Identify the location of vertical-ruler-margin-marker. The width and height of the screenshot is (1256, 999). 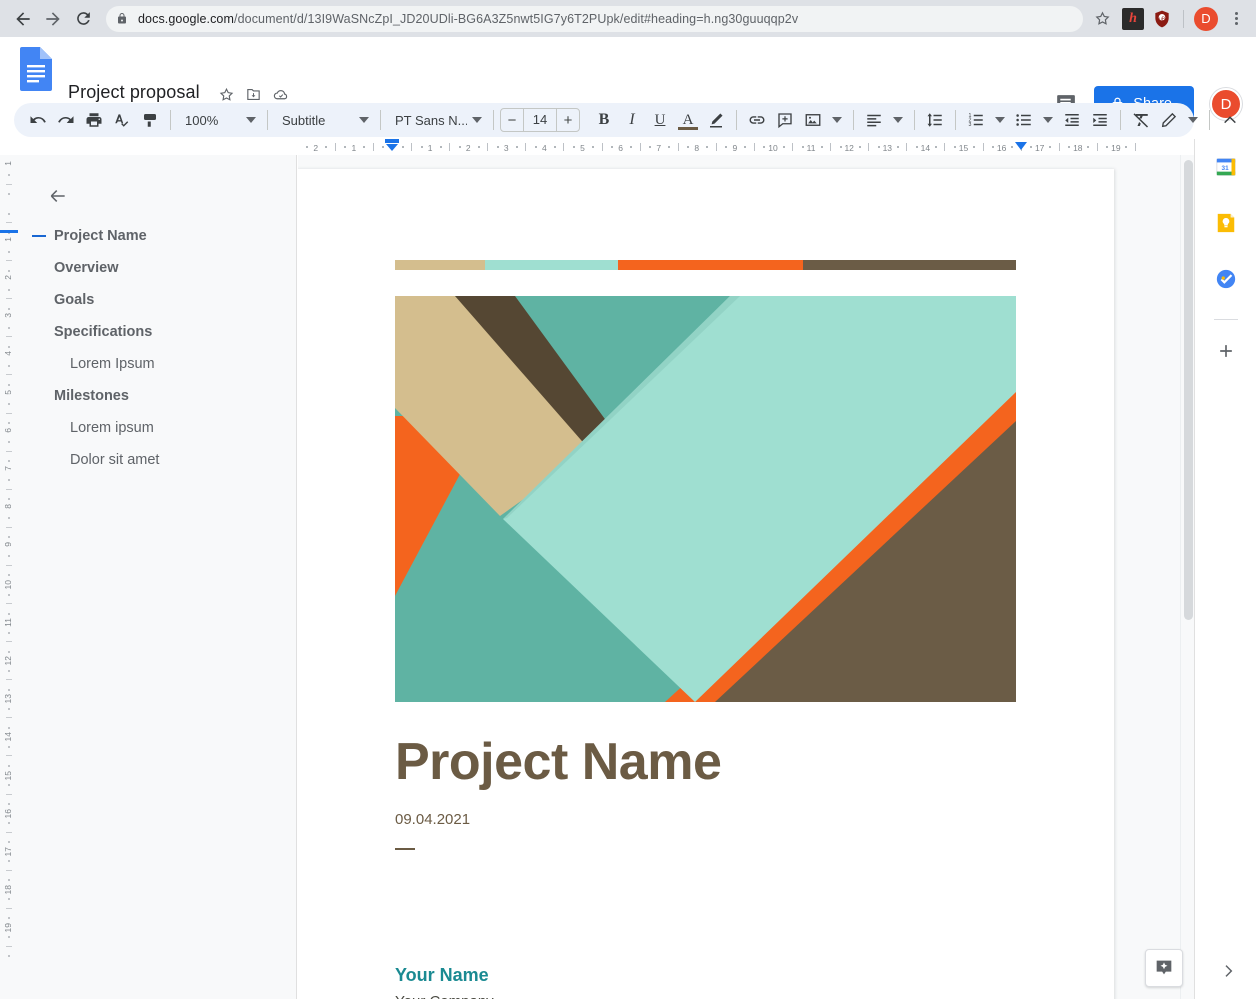
(9, 231).